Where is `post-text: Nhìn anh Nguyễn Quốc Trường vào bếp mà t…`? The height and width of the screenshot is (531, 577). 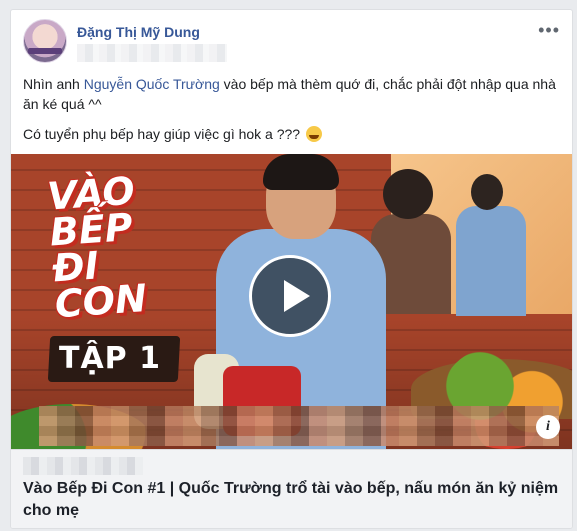 post-text: Nhìn anh Nguyễn Quốc Trường vào bếp mà t… is located at coordinates (293, 114).